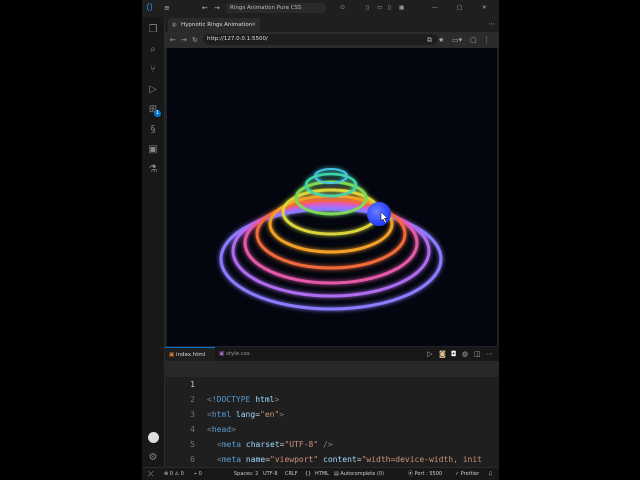  What do you see at coordinates (477, 354) in the screenshot?
I see `split-editor-icon: ◫` at bounding box center [477, 354].